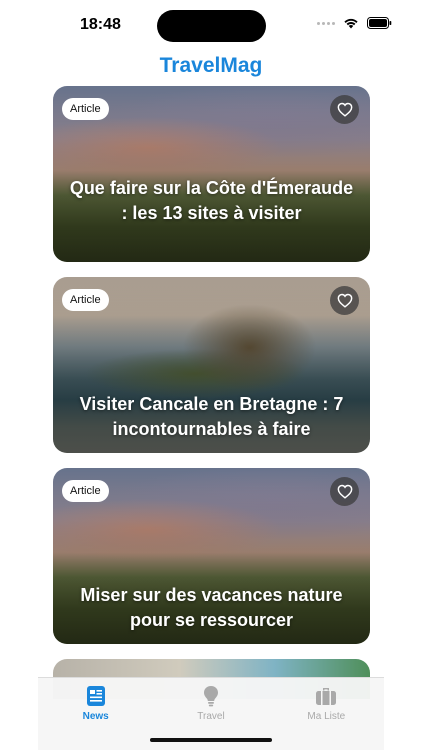 The image size is (422, 750). I want to click on dynamic-island, so click(211, 26).